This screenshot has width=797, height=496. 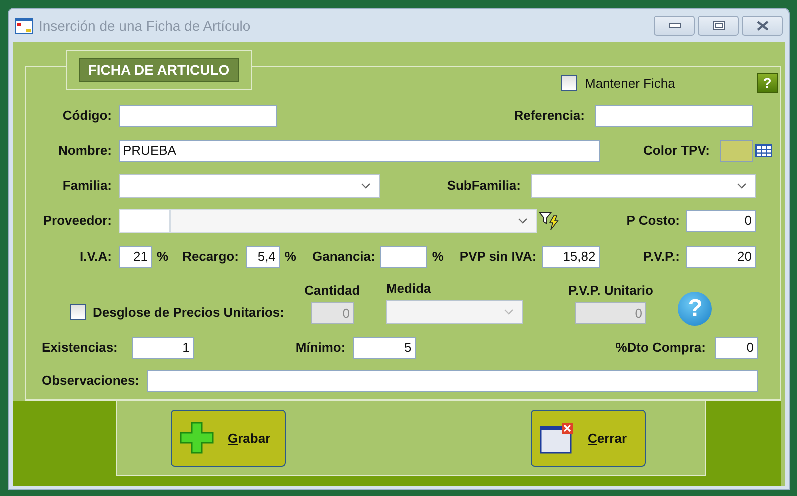 What do you see at coordinates (550, 220) in the screenshot?
I see `filter-icon` at bounding box center [550, 220].